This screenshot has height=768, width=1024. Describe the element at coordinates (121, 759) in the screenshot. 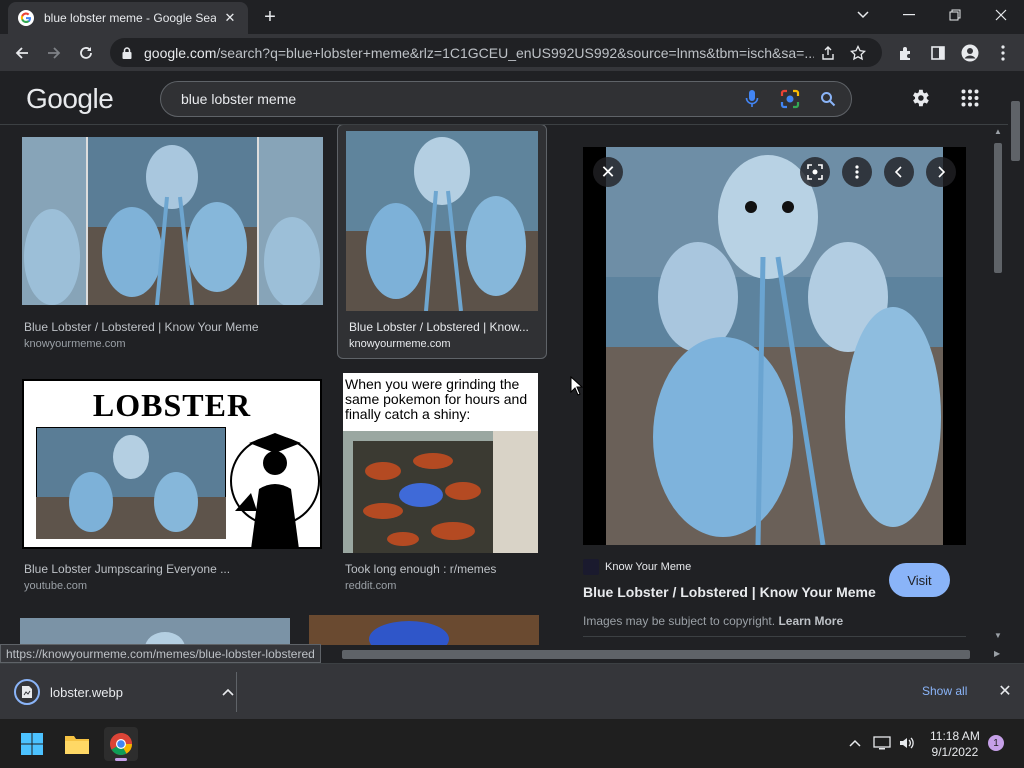

I see `active-app-indicator` at that location.